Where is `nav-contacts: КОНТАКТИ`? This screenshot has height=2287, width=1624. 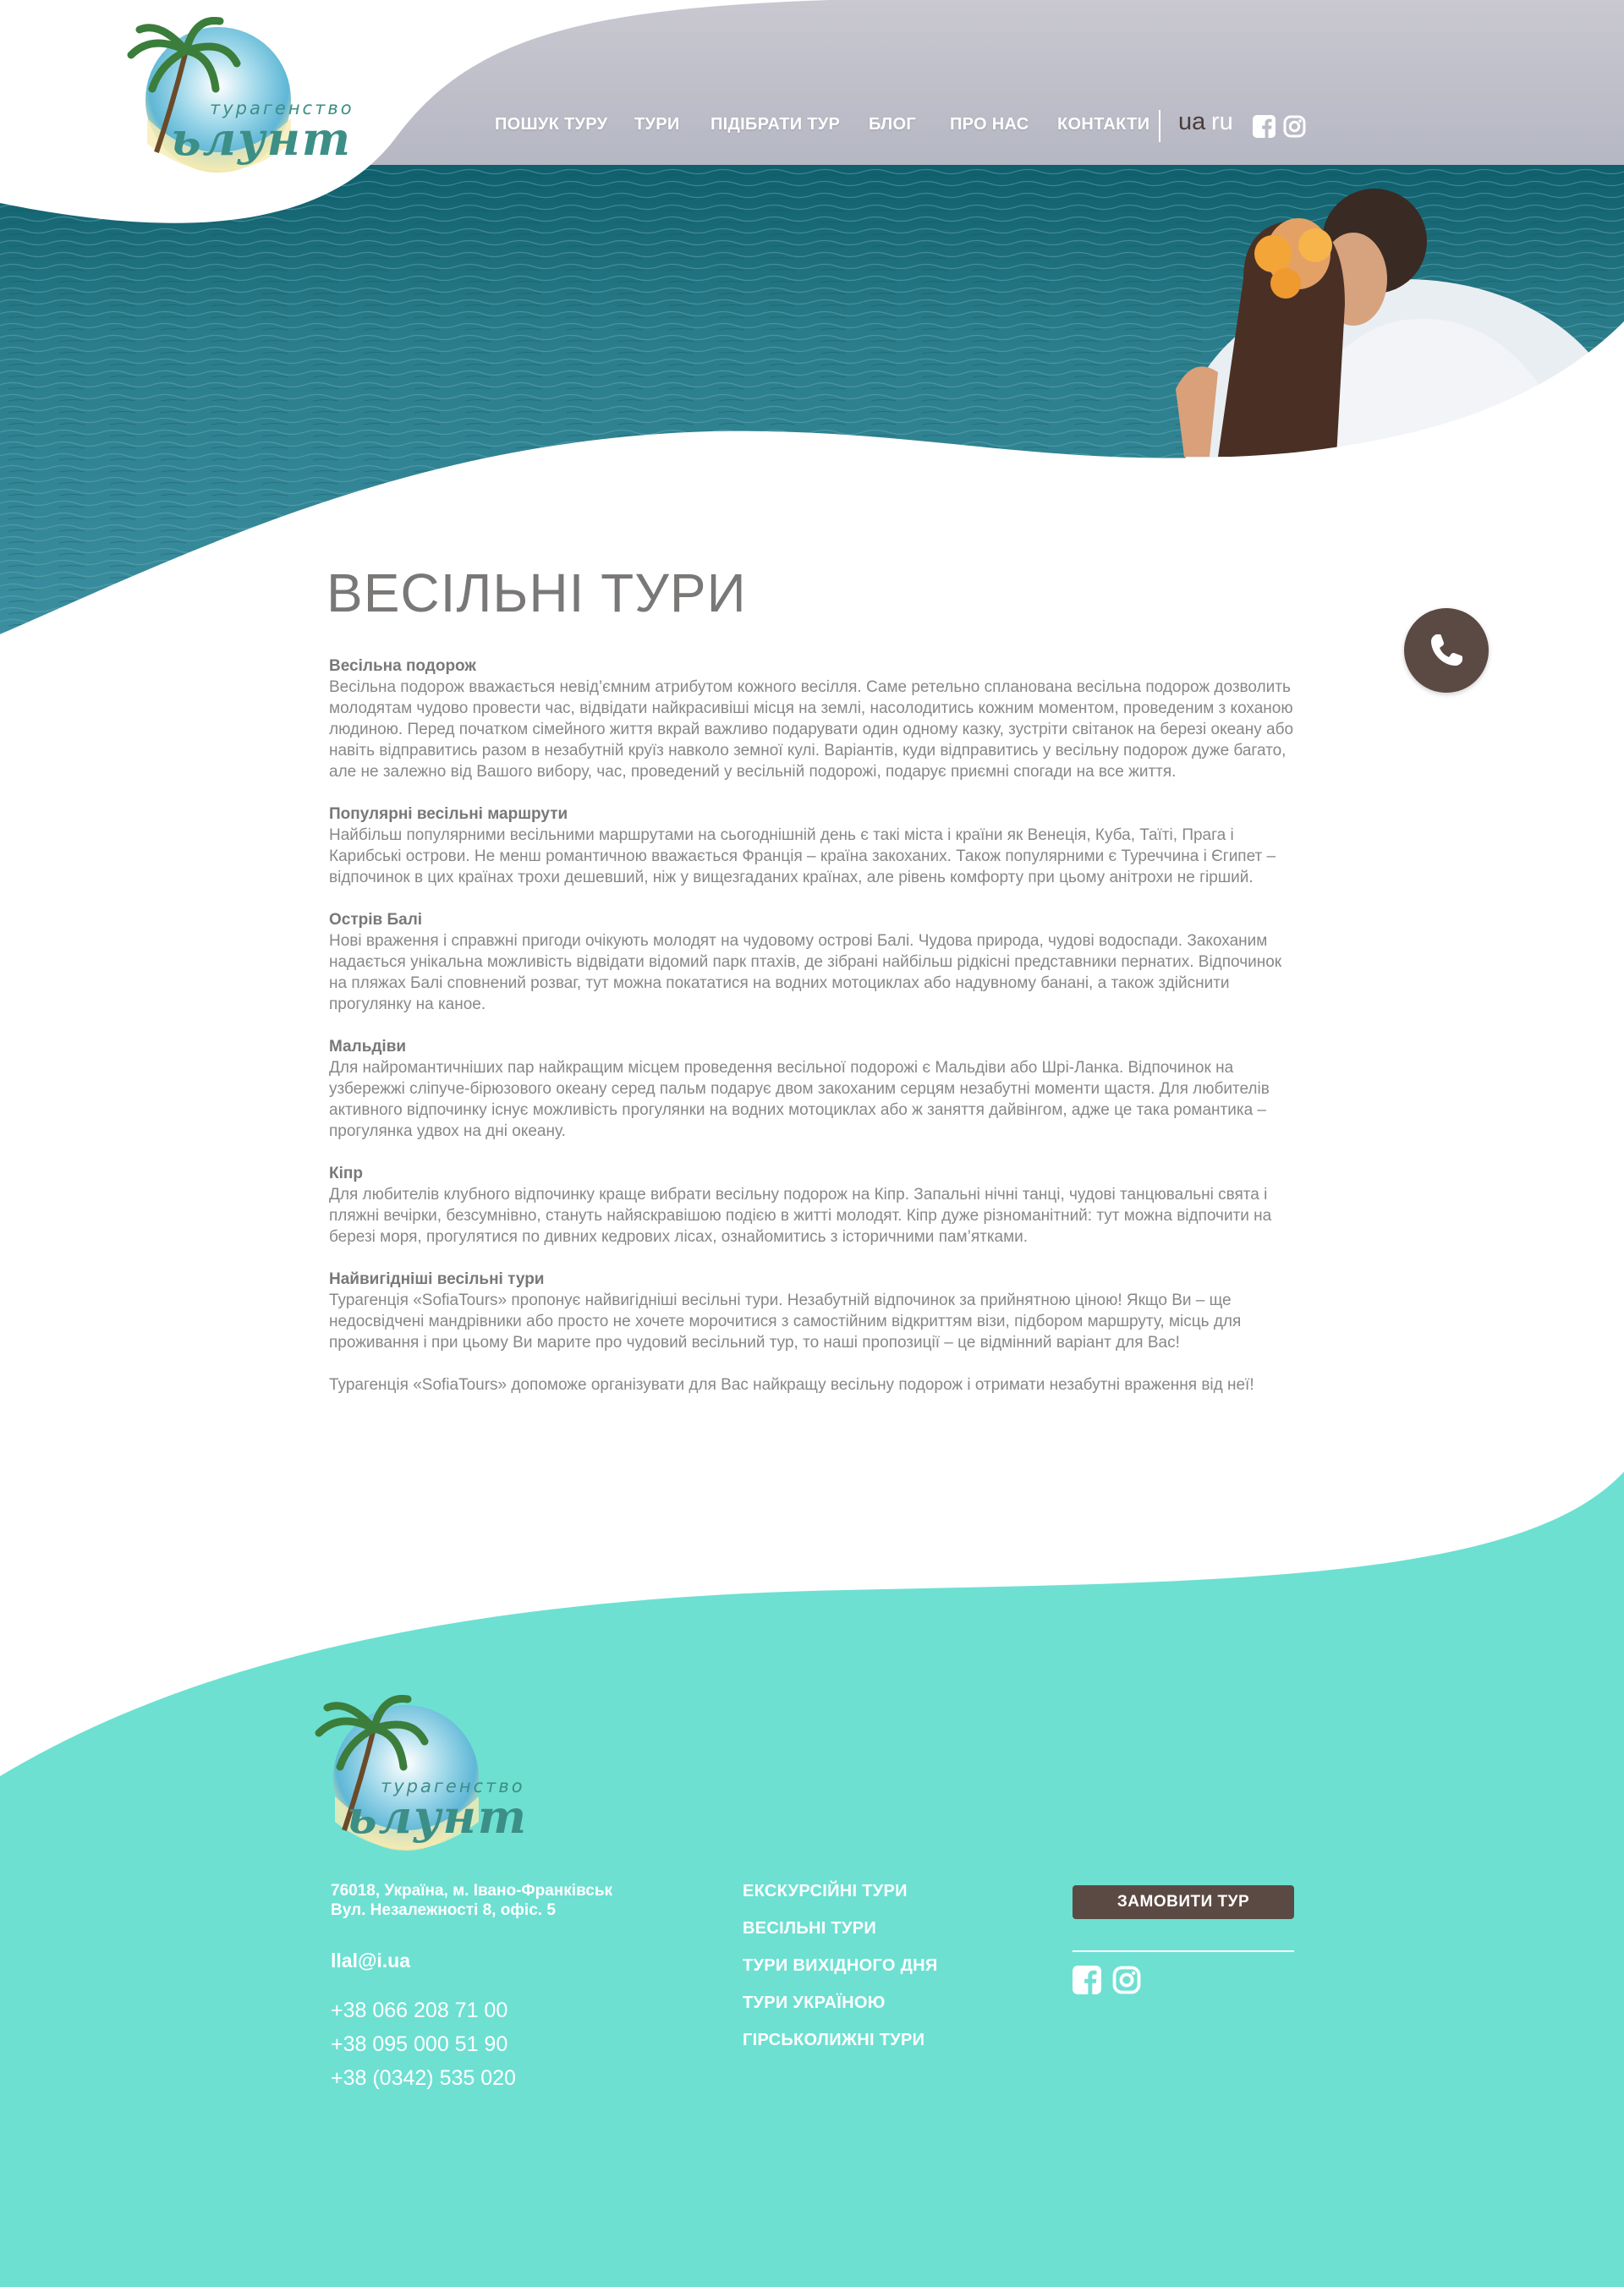
nav-contacts: КОНТАКТИ is located at coordinates (1103, 124).